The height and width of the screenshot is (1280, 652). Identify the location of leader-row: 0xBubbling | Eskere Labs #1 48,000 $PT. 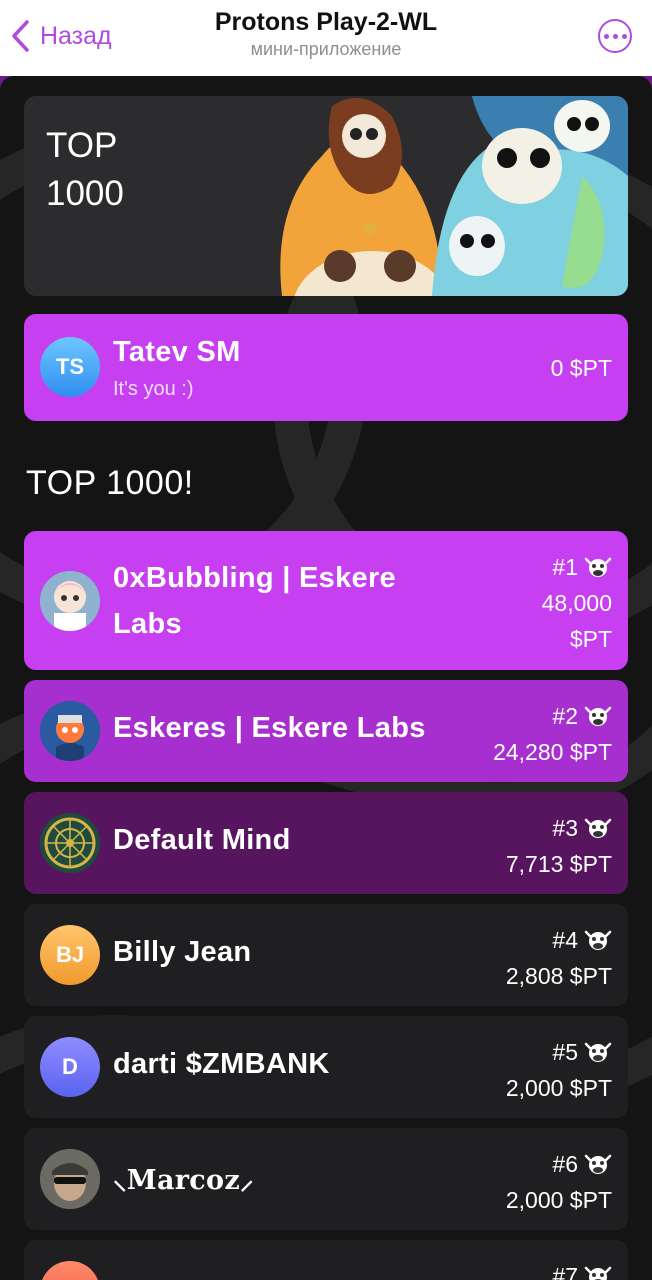
(326, 600).